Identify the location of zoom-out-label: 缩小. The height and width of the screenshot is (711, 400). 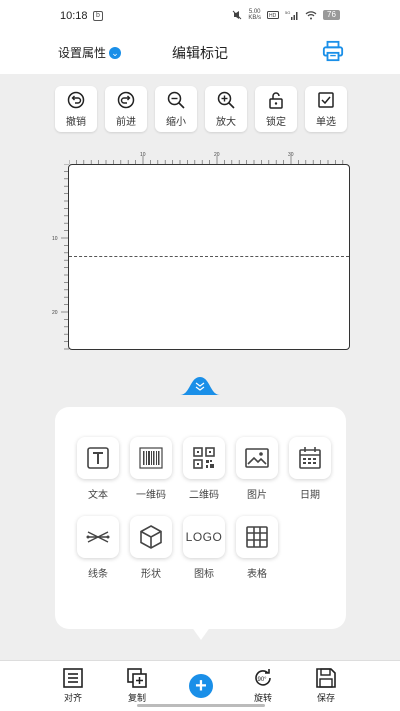
(176, 122).